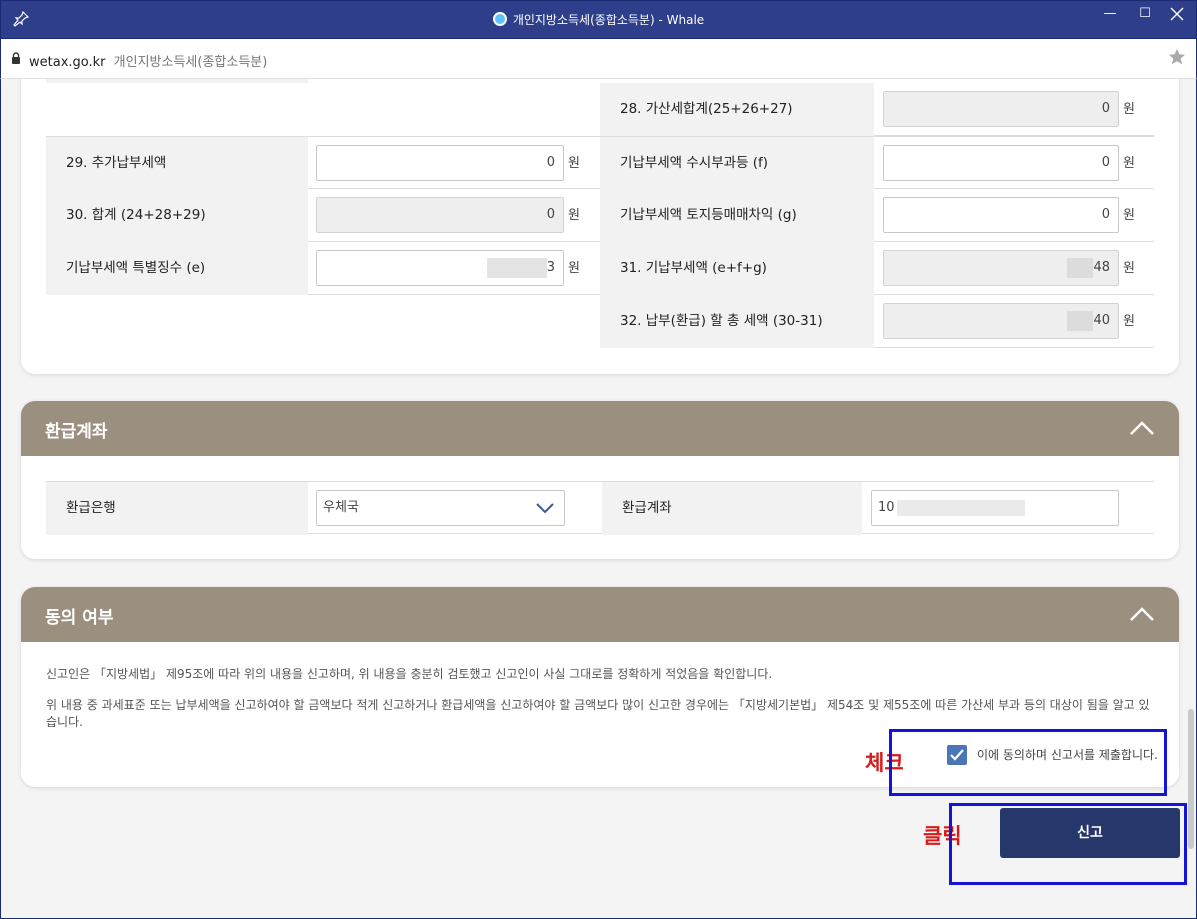  What do you see at coordinates (177, 163) in the screenshot?
I see `label-29: 29. 추가납부세액` at bounding box center [177, 163].